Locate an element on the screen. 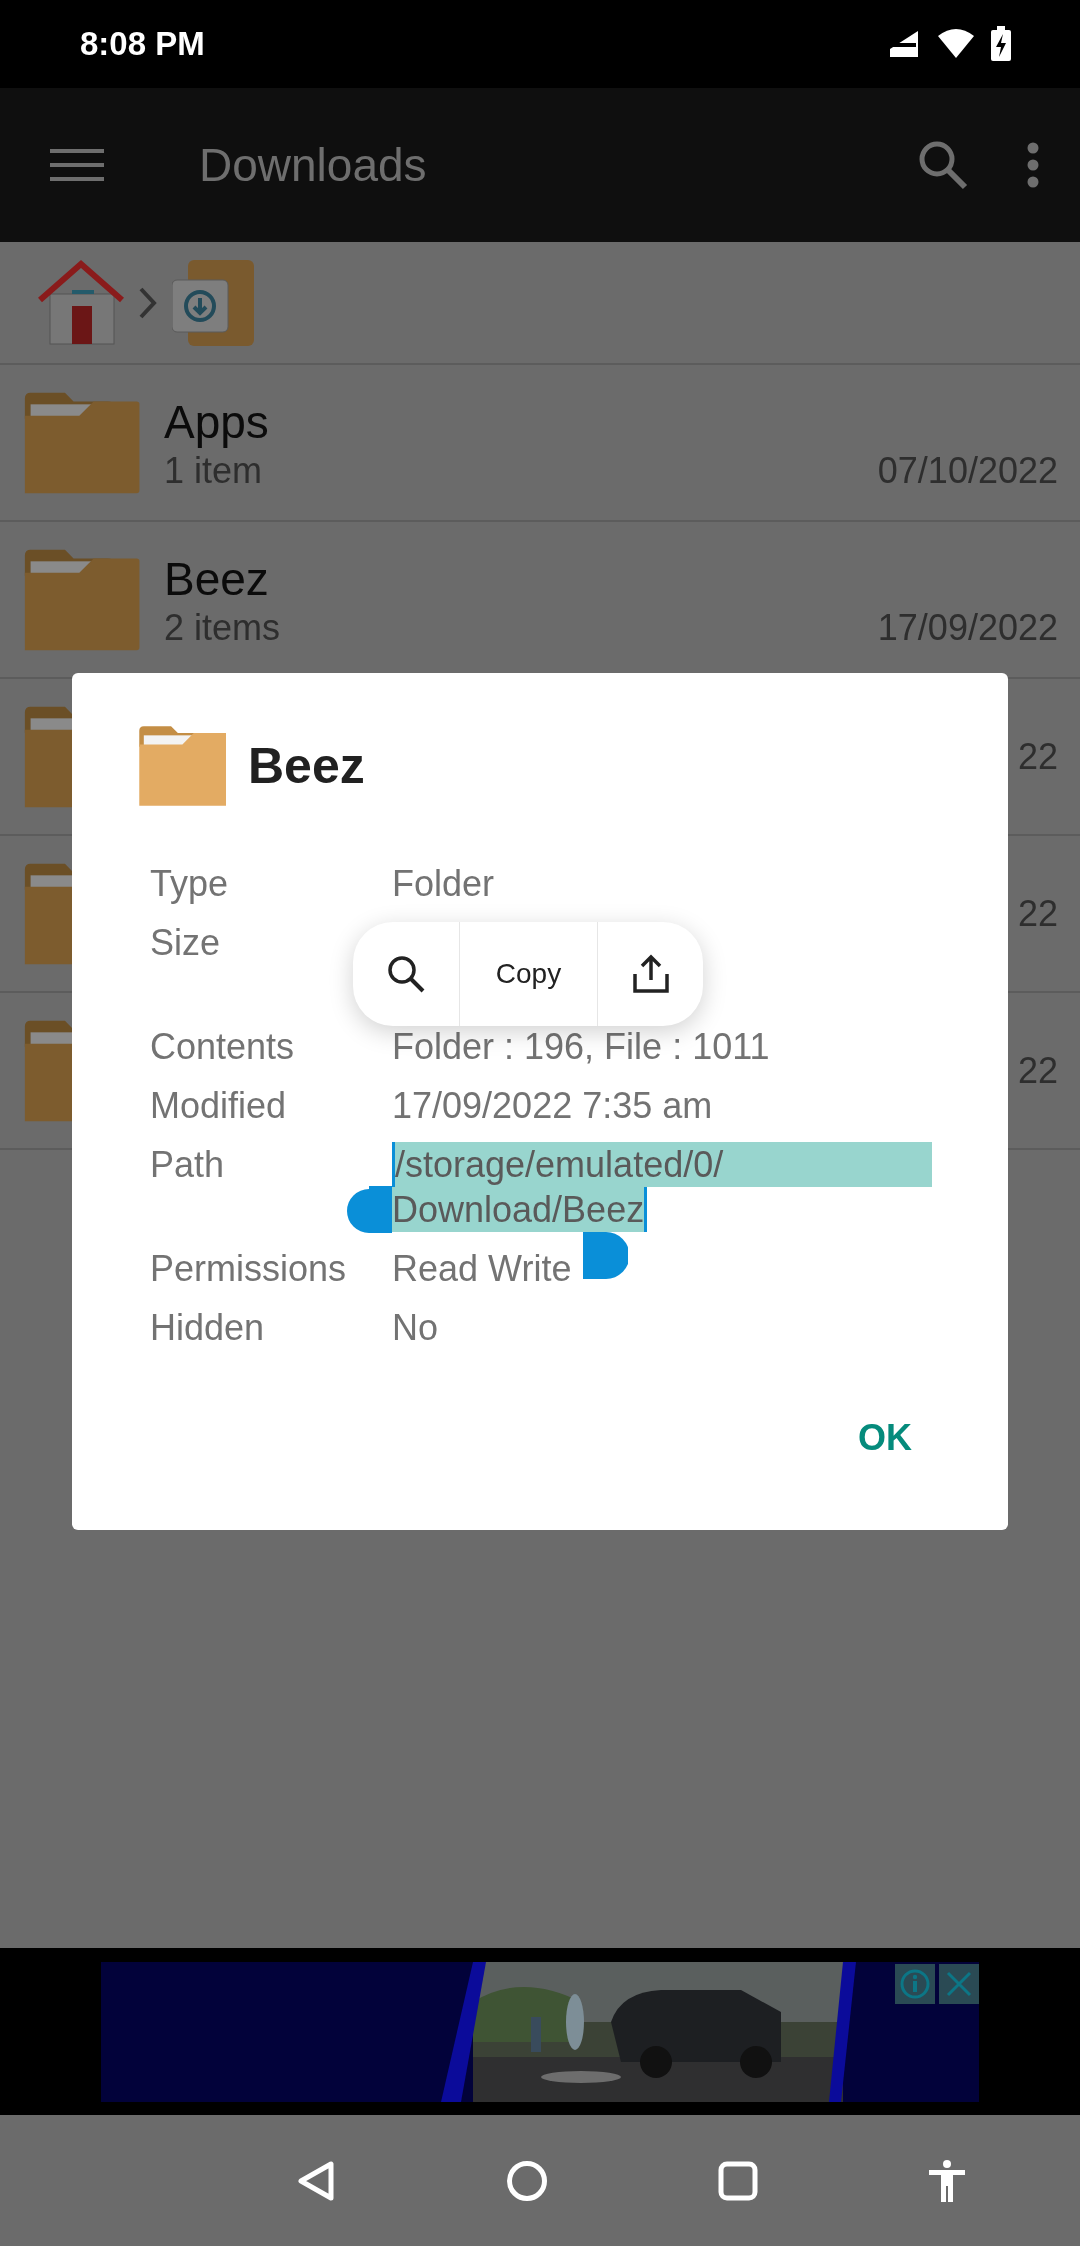 Image resolution: width=1080 pixels, height=2246 pixels. property-value: Folder : 196, File : 1011 is located at coordinates (581, 1047).